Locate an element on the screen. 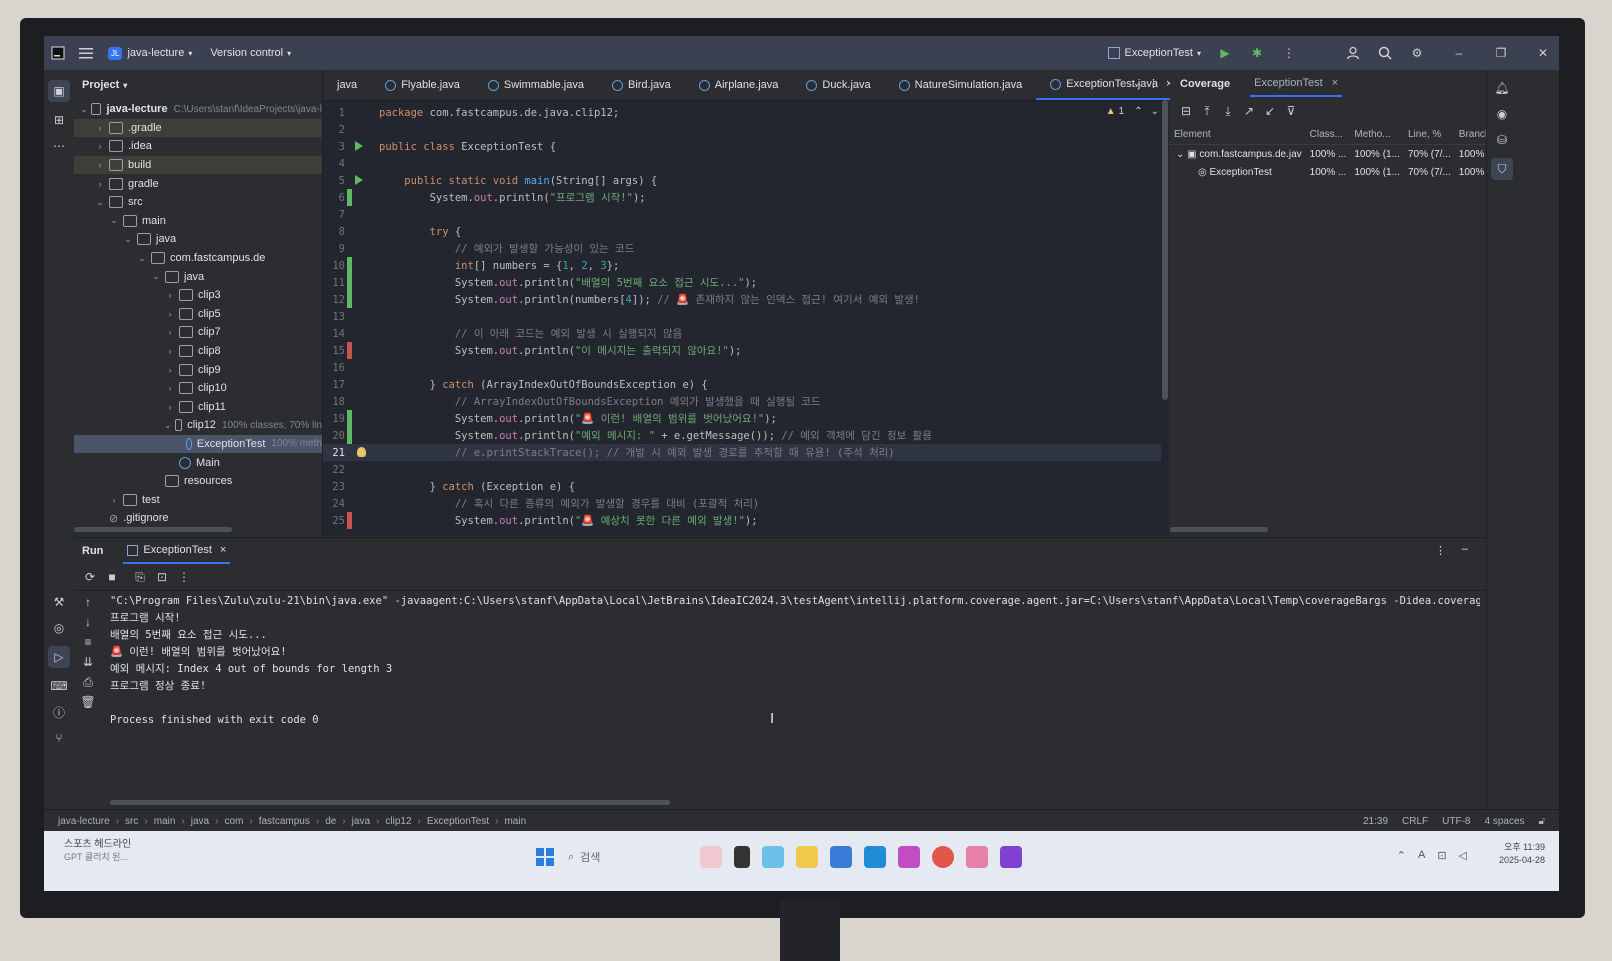  tree-item: ⌄ clip12 100% classes, 70% lin is located at coordinates (198, 425).